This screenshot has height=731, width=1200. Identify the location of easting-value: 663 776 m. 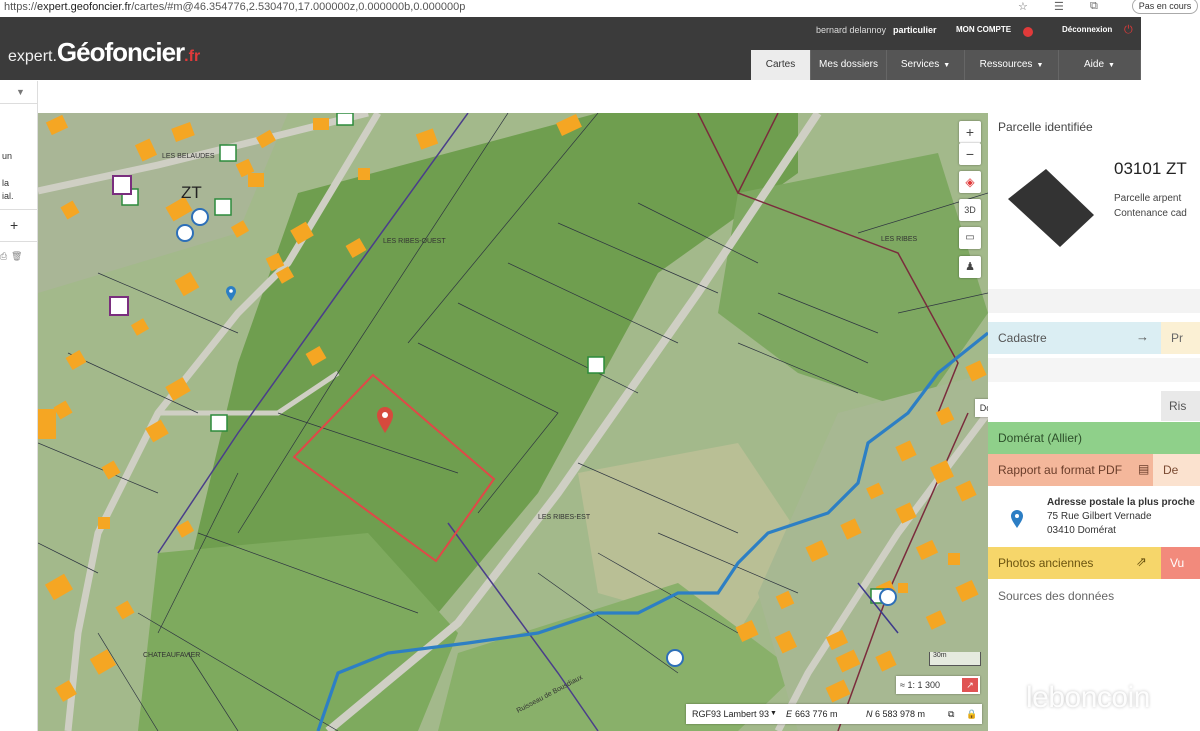
(816, 714).